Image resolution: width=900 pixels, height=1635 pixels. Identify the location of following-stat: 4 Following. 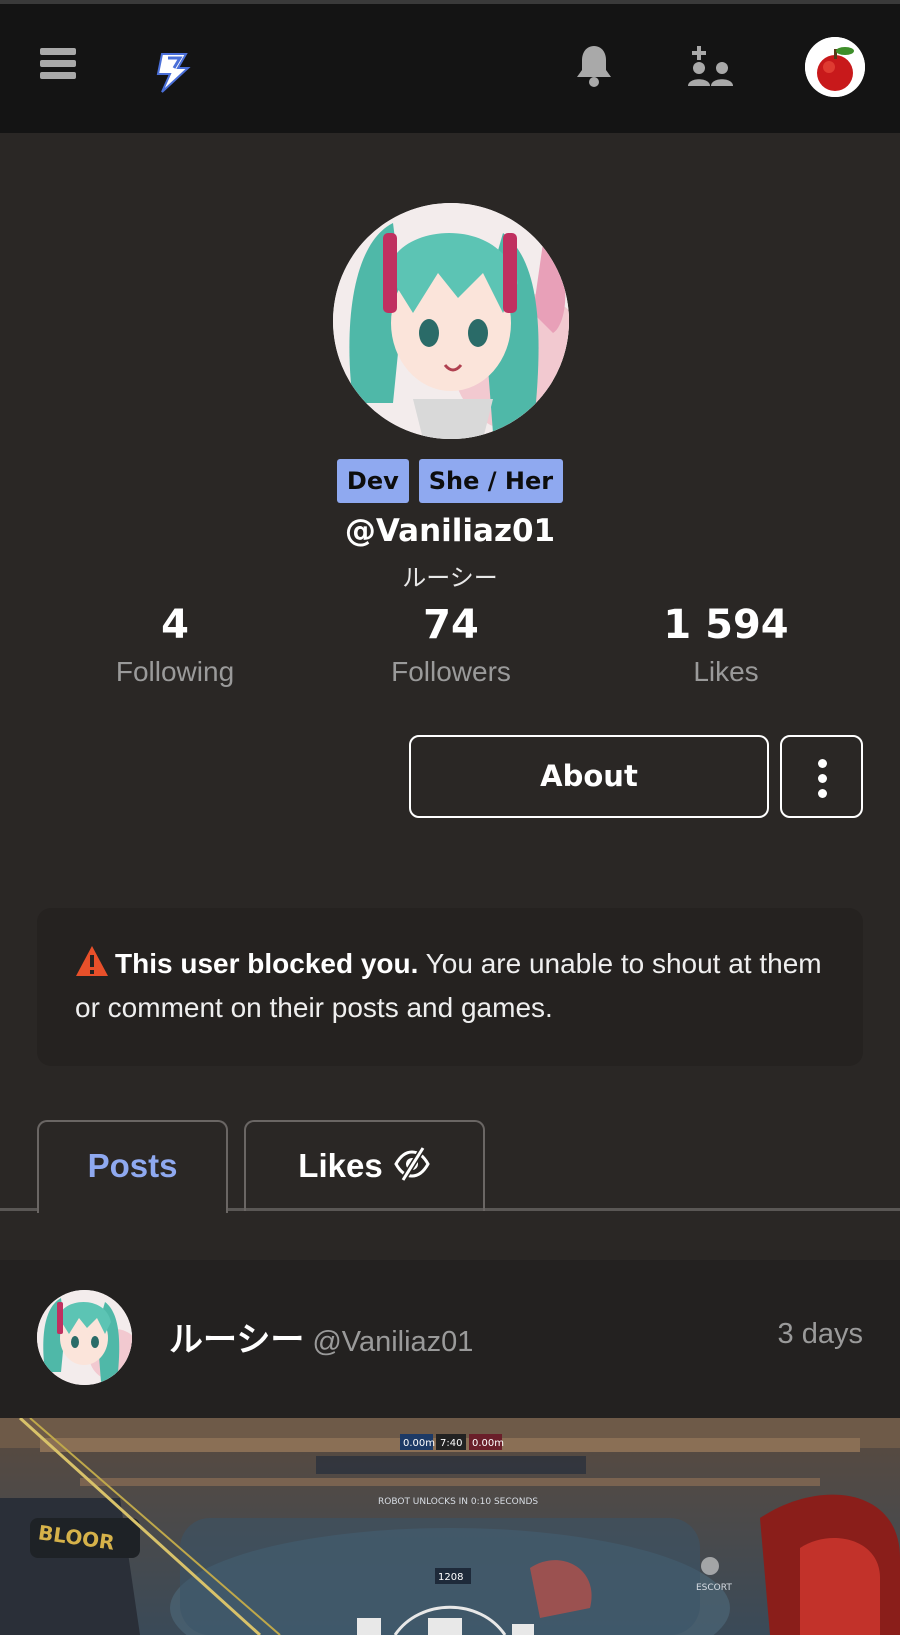
(175, 644).